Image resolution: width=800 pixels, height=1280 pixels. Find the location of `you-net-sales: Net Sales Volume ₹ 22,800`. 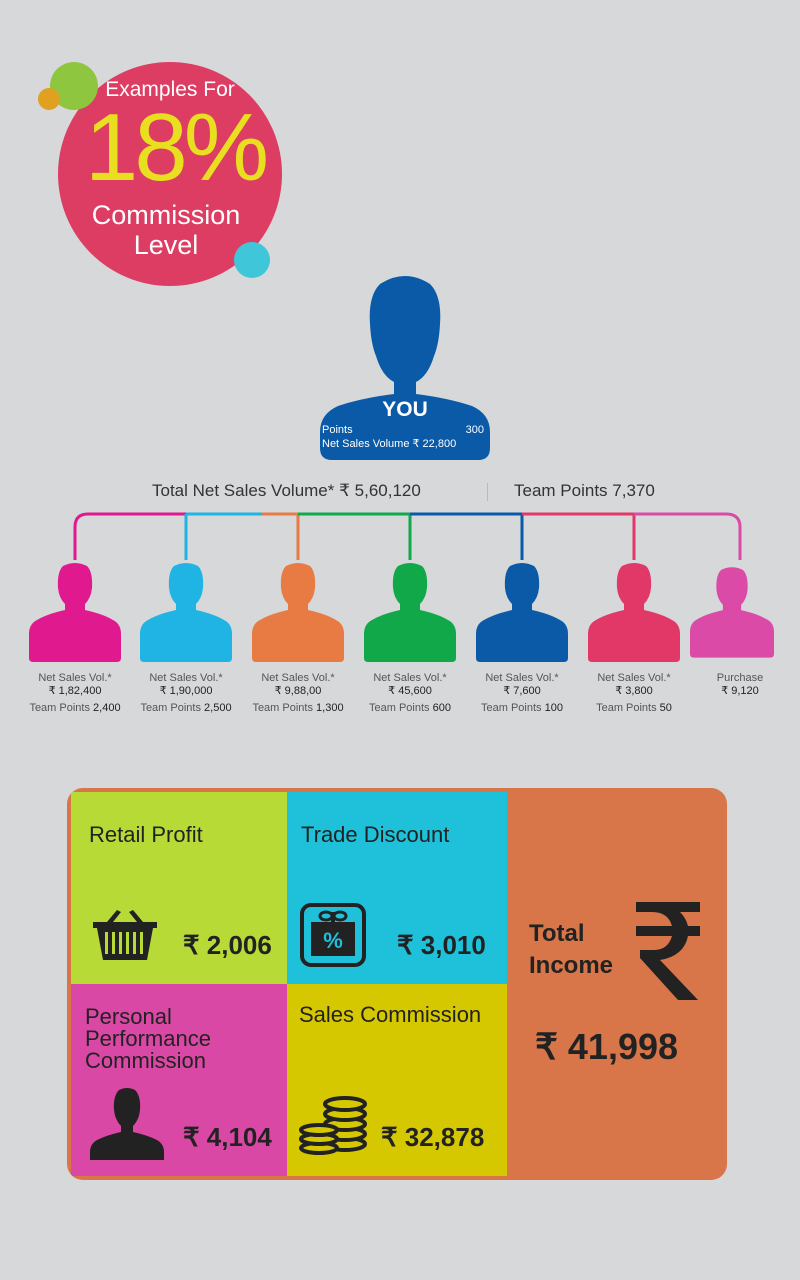

you-net-sales: Net Sales Volume ₹ 22,800 is located at coordinates (389, 444).